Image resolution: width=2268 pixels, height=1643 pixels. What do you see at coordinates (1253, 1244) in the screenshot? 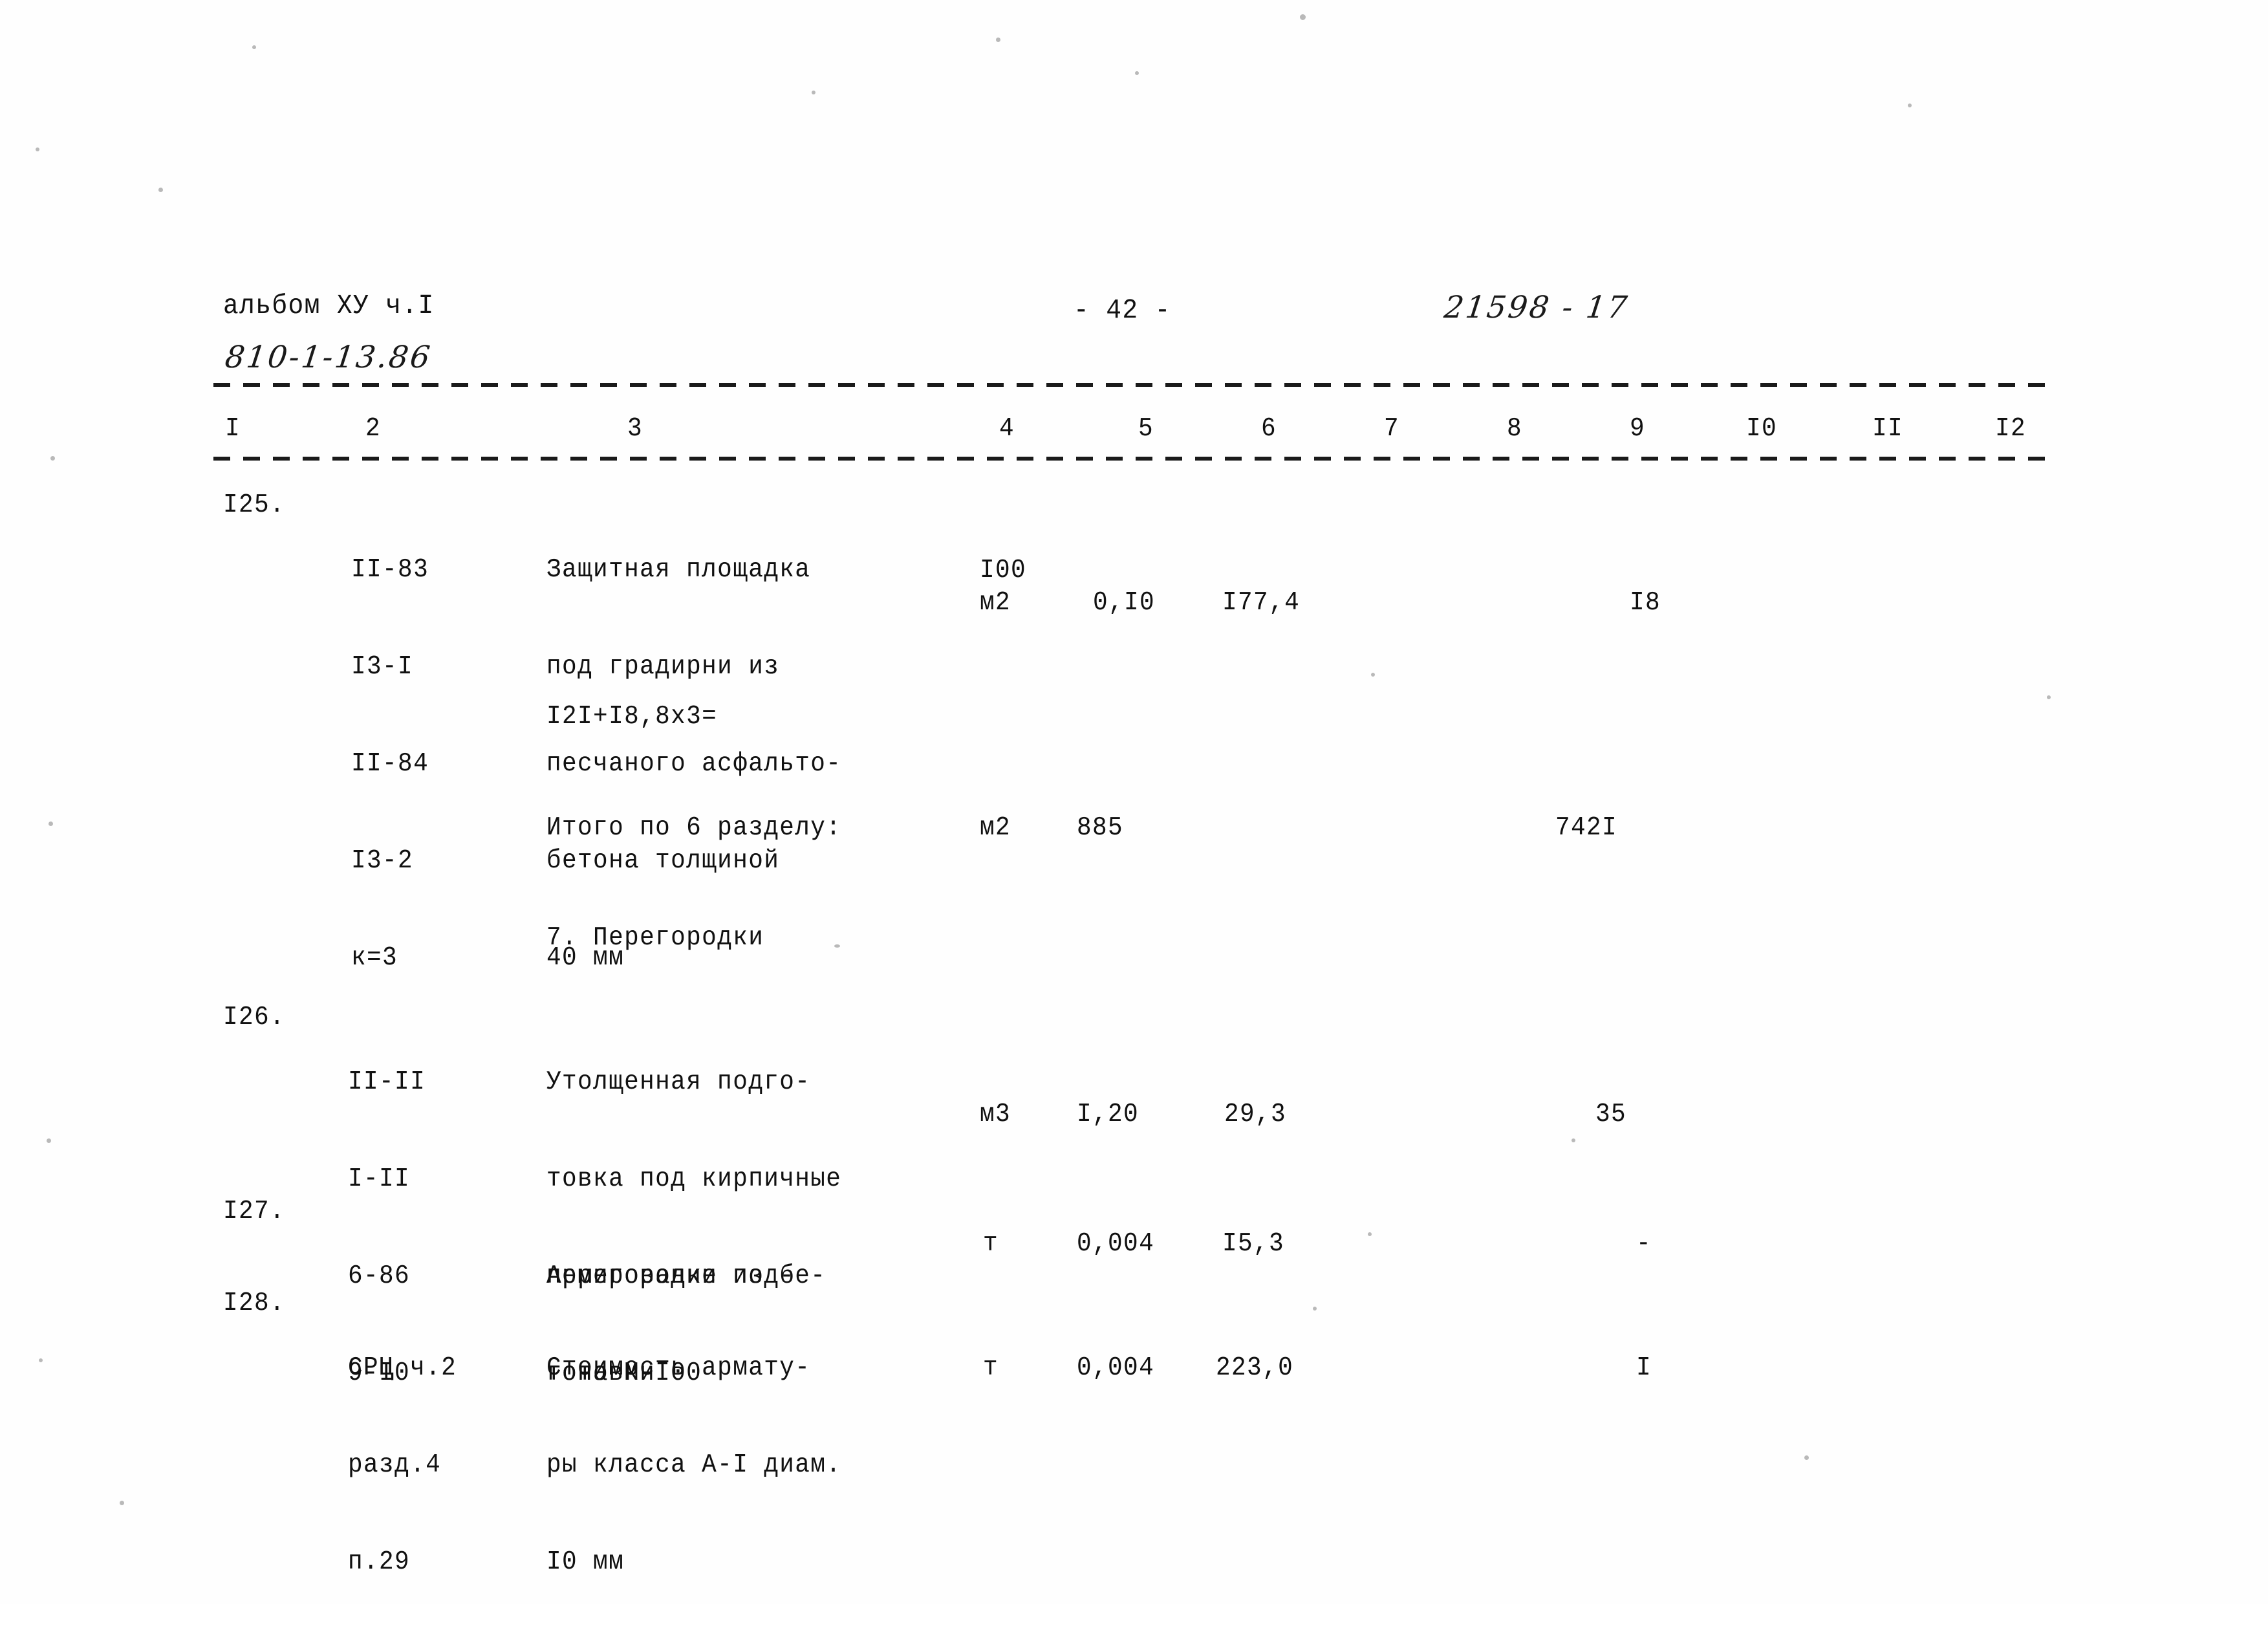
I see `row-col6-127: I5,3` at bounding box center [1253, 1244].